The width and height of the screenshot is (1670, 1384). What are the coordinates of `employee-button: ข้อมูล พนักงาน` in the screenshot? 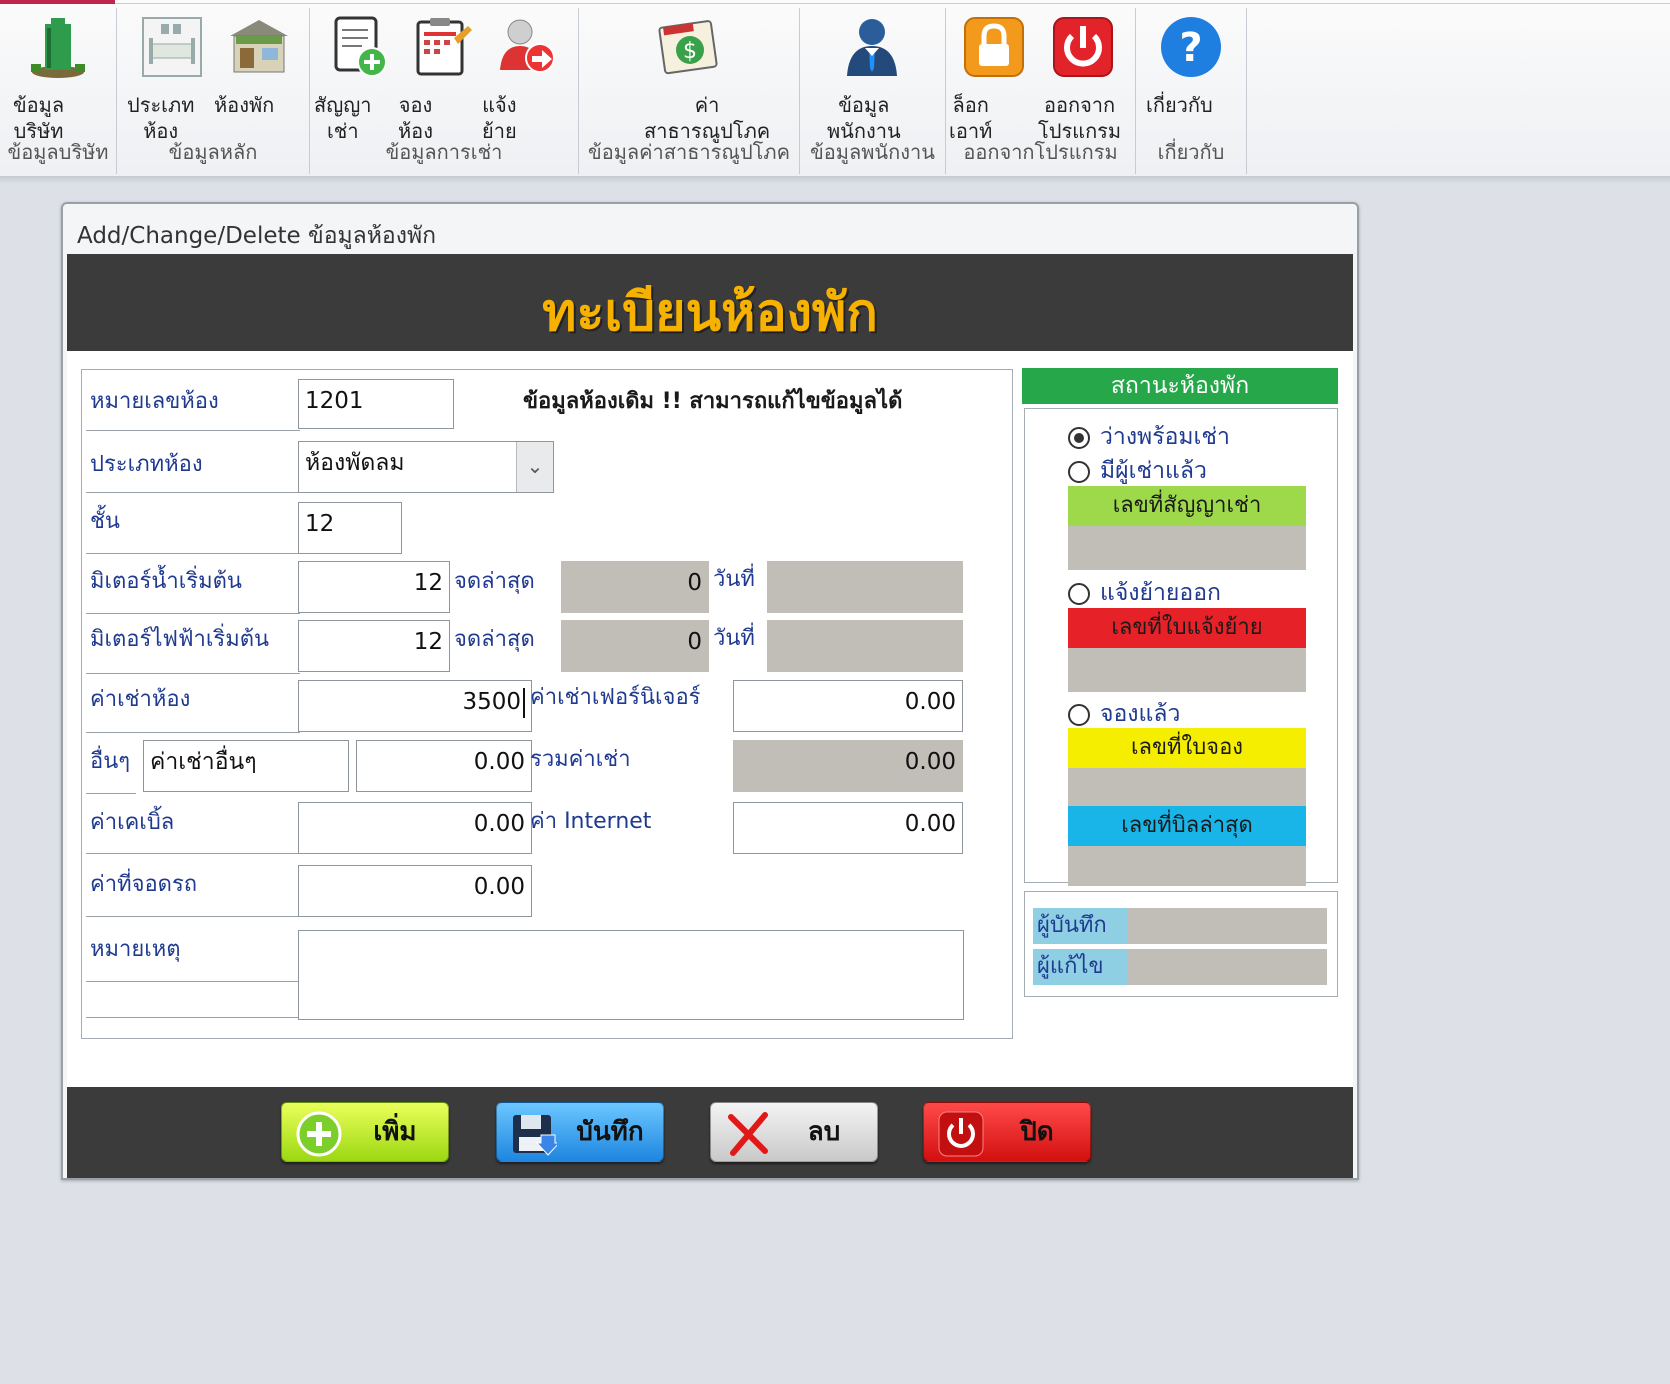 It's located at (872, 78).